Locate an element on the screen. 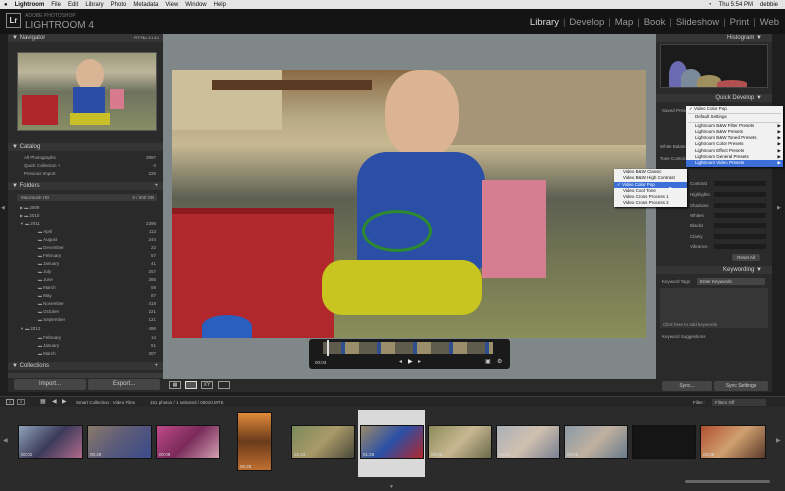 This screenshot has height=491, width=785. folder-month: ▬ November 418 is located at coordinates (97, 303).